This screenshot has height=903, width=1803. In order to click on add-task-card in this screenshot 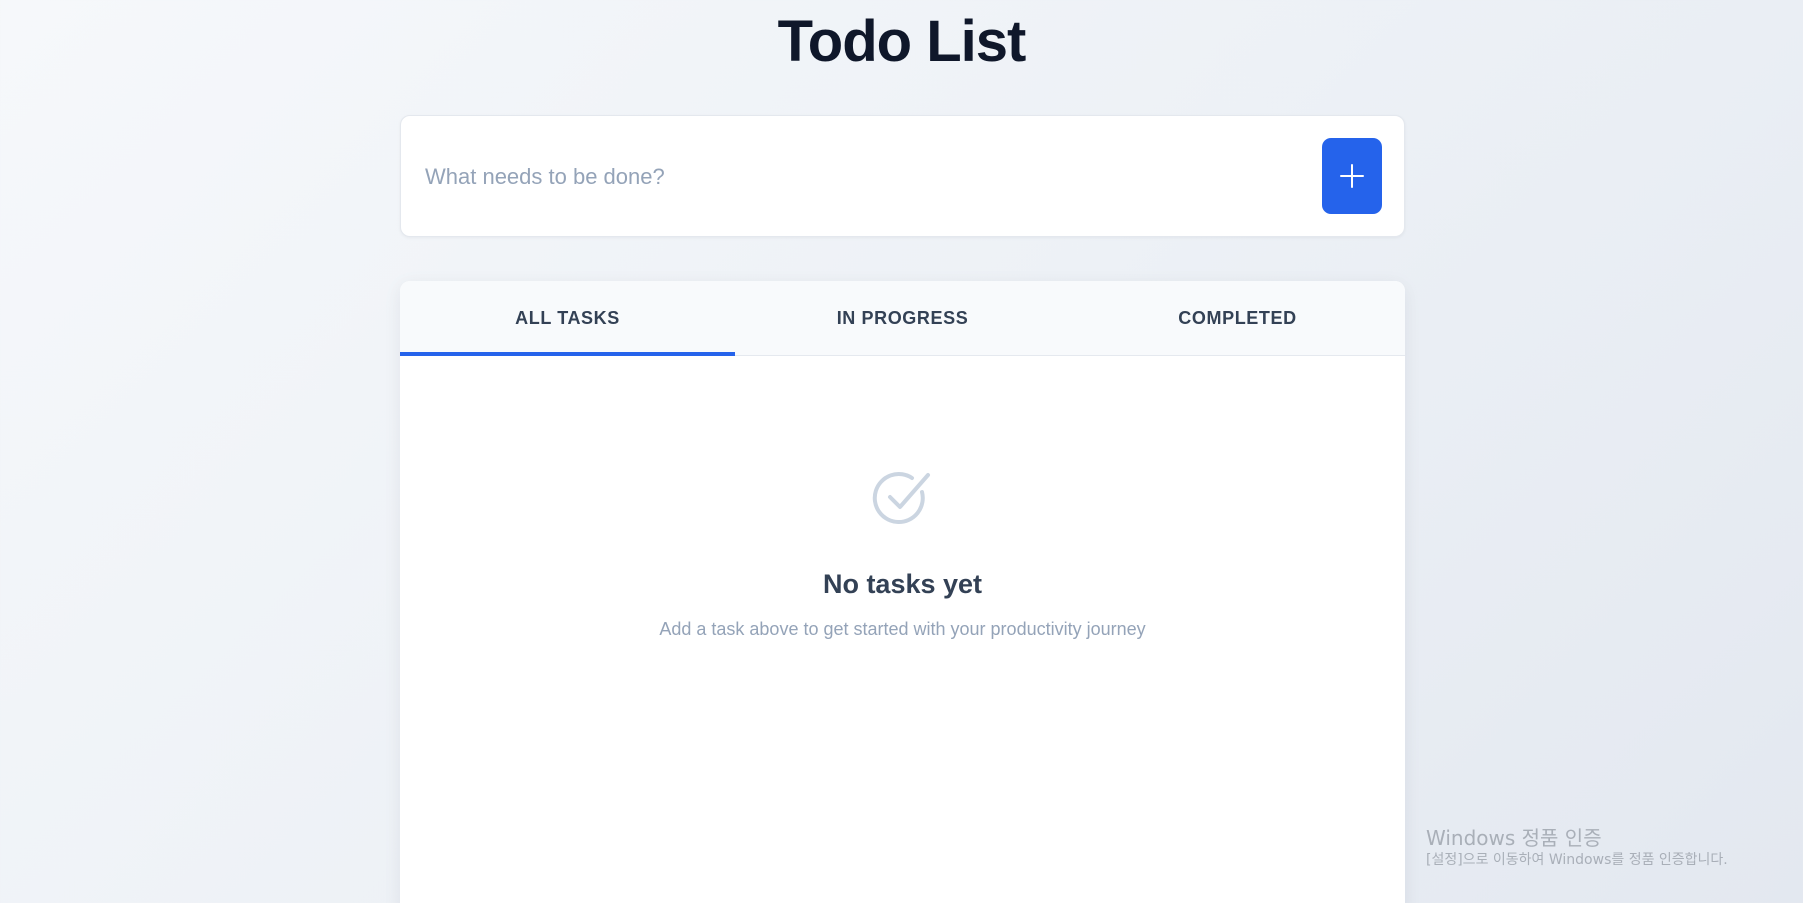, I will do `click(902, 176)`.